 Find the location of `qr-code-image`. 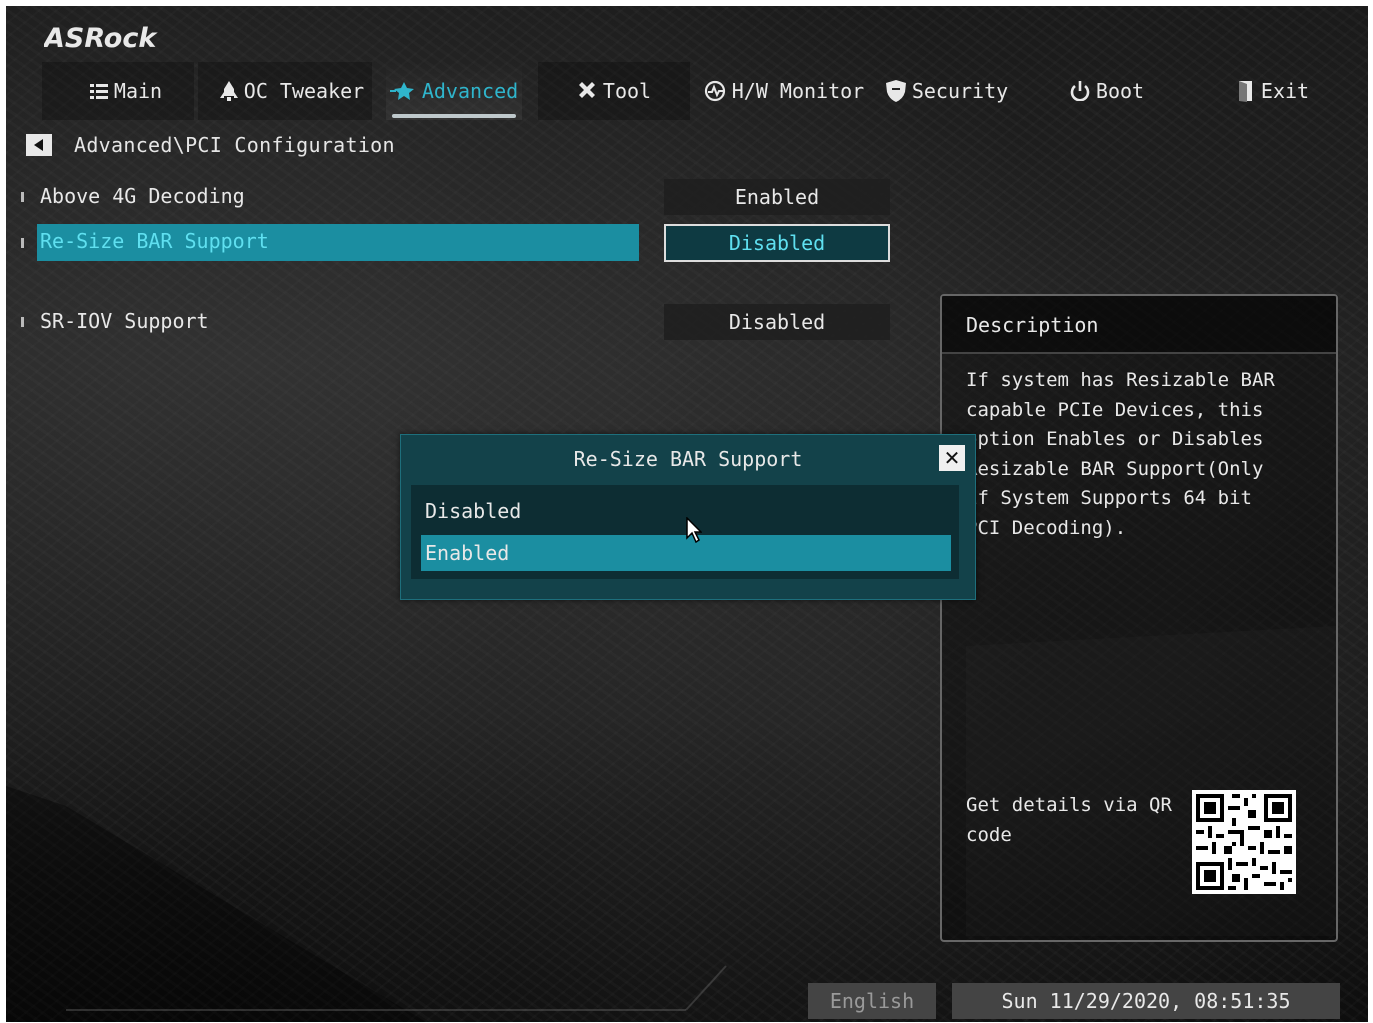

qr-code-image is located at coordinates (1244, 842).